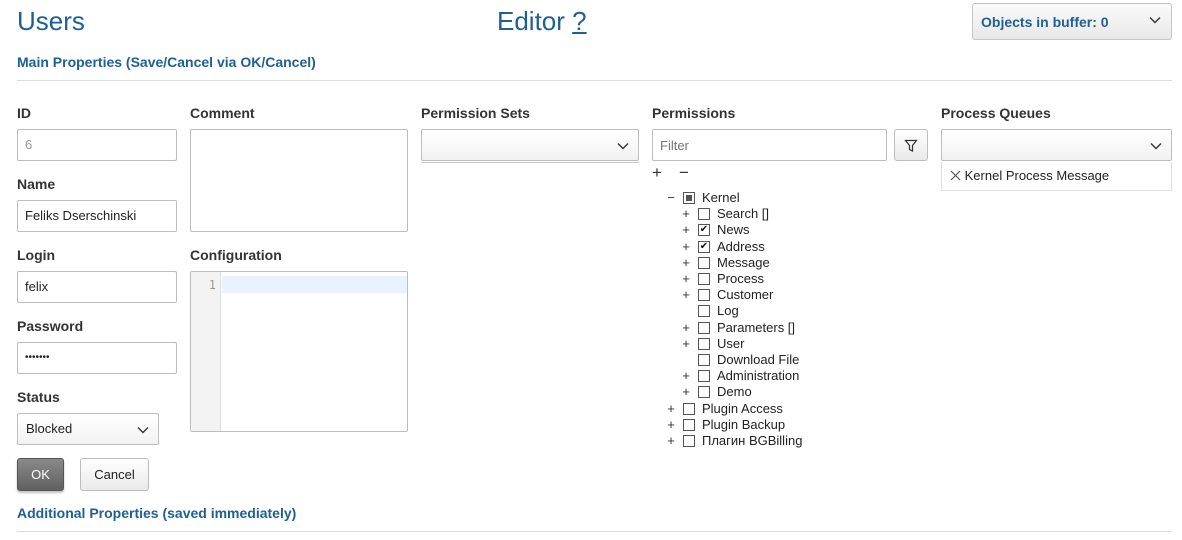 The image size is (1182, 540). What do you see at coordinates (24, 113) in the screenshot?
I see `id-label: ID` at bounding box center [24, 113].